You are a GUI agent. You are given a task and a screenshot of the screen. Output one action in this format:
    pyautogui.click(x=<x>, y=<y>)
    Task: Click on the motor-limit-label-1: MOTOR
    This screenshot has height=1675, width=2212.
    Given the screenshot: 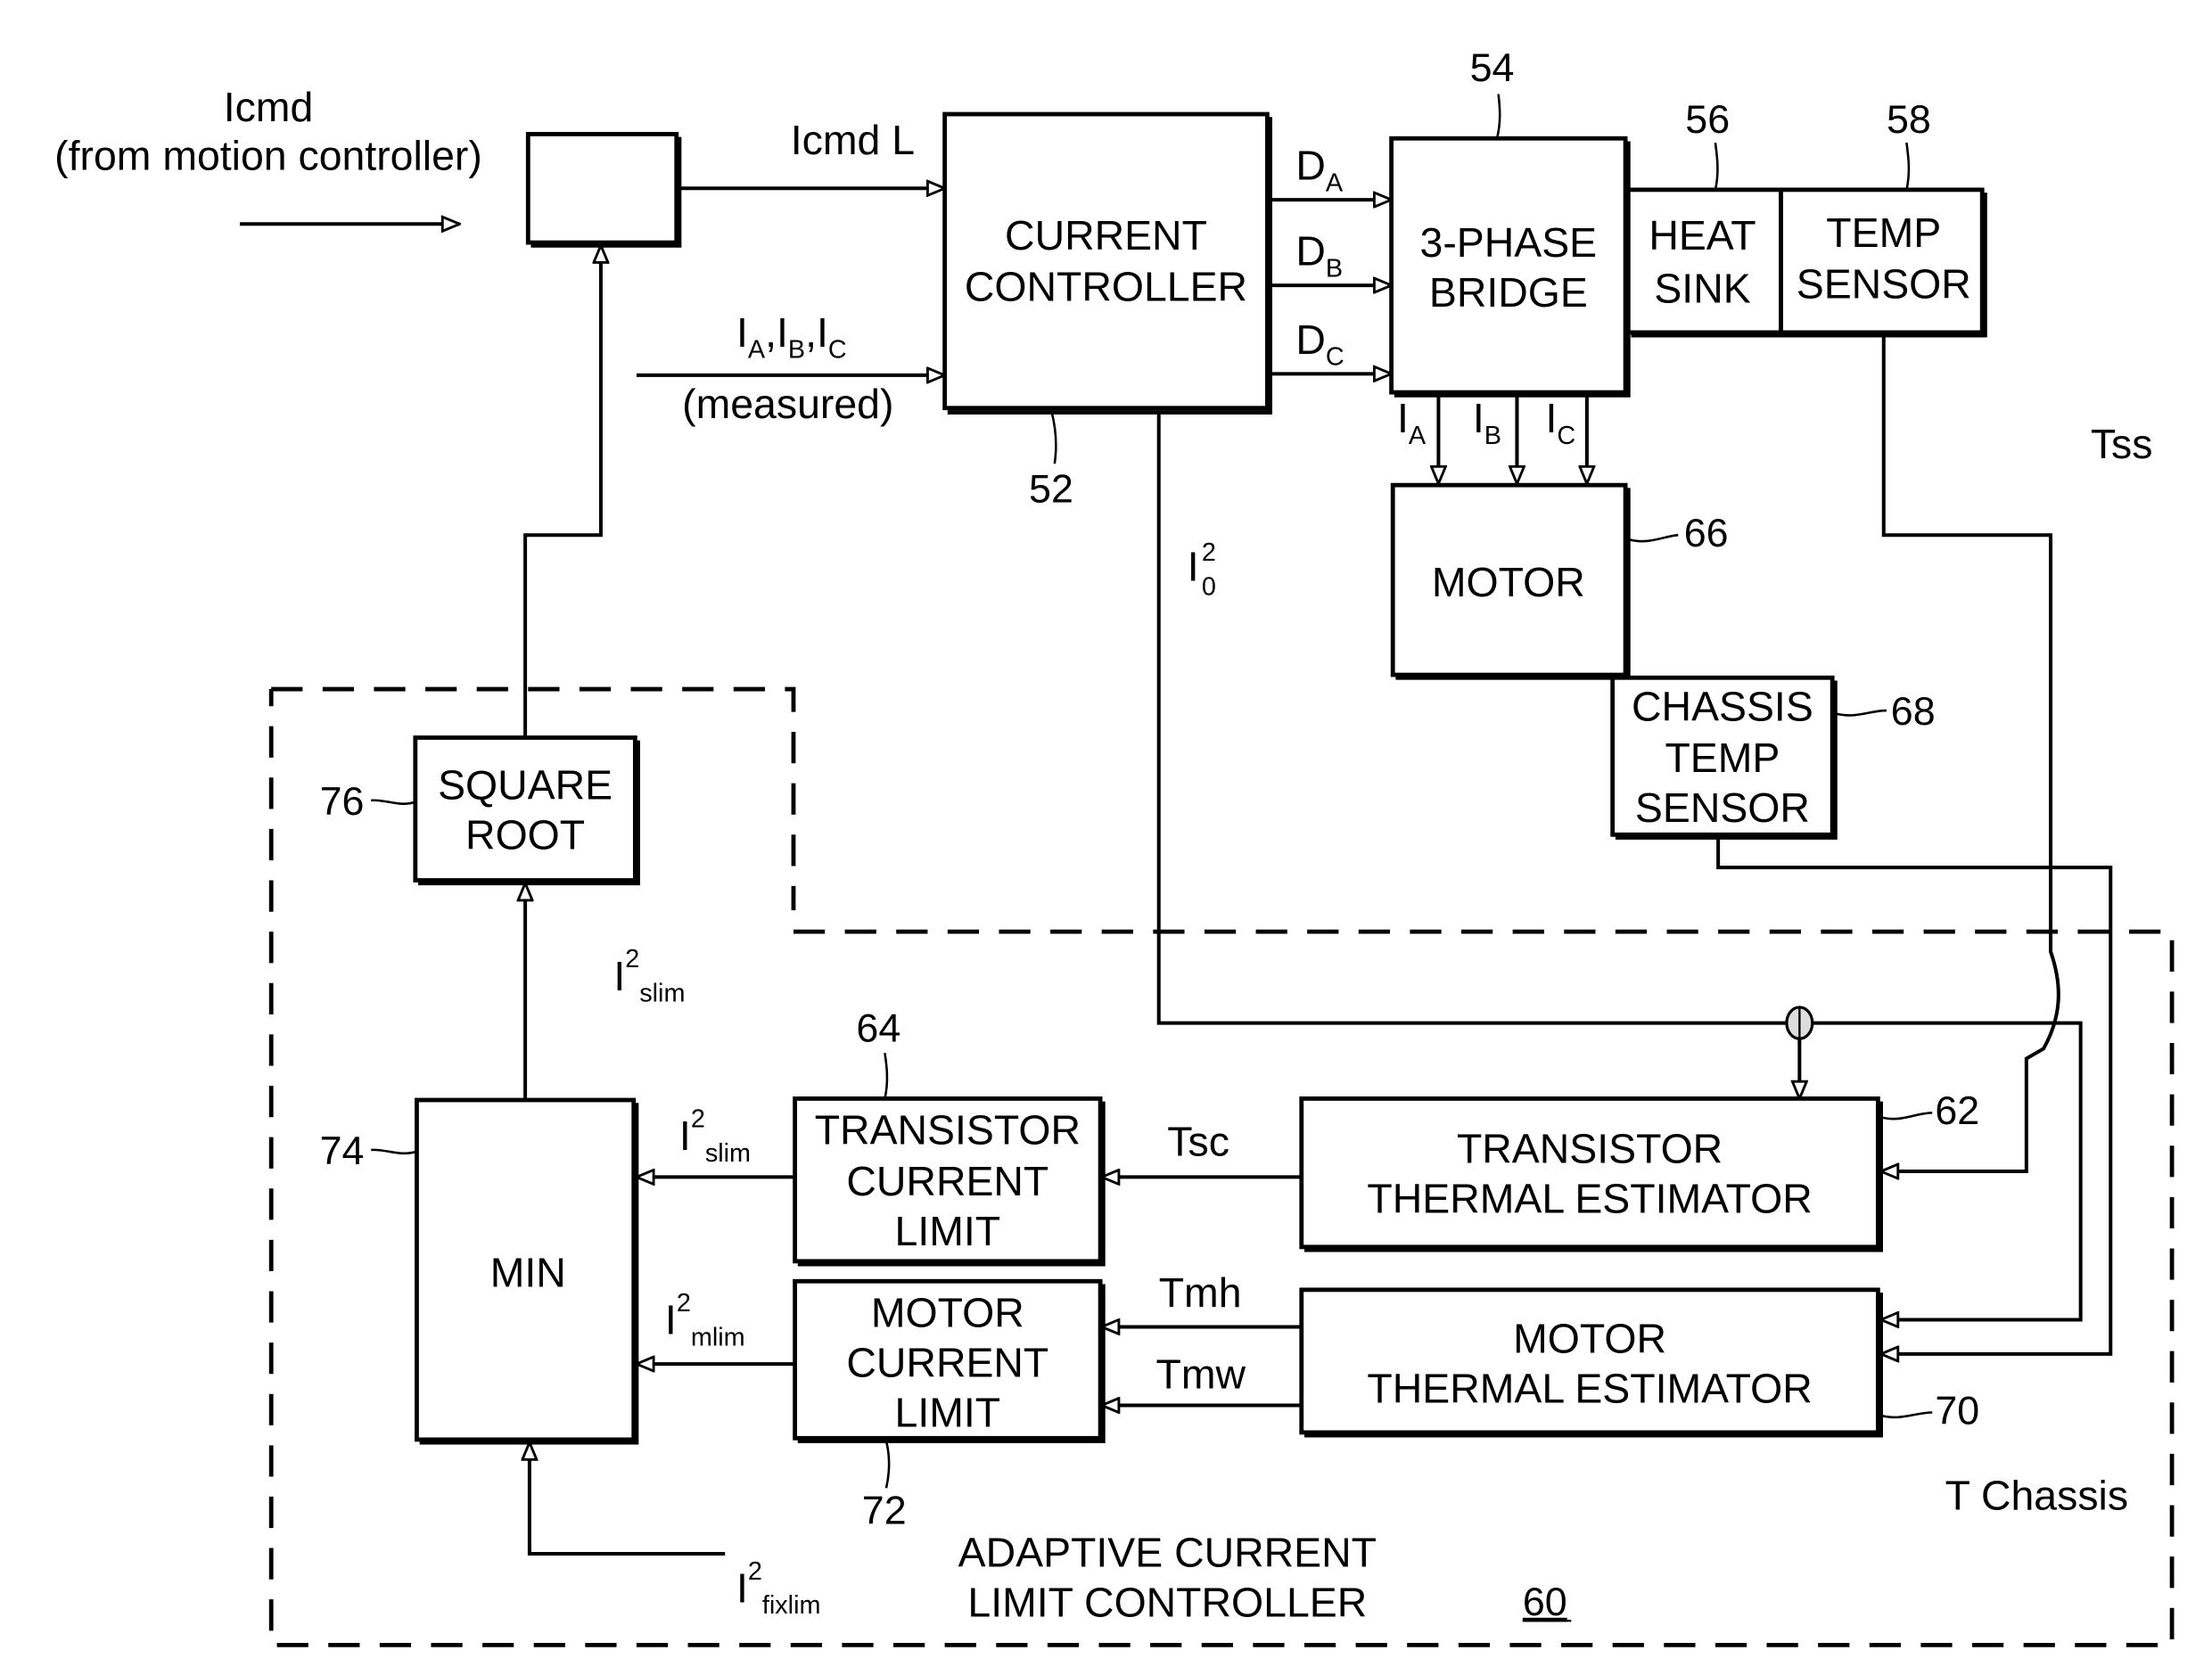 What is the action you would take?
    pyautogui.click(x=948, y=1312)
    